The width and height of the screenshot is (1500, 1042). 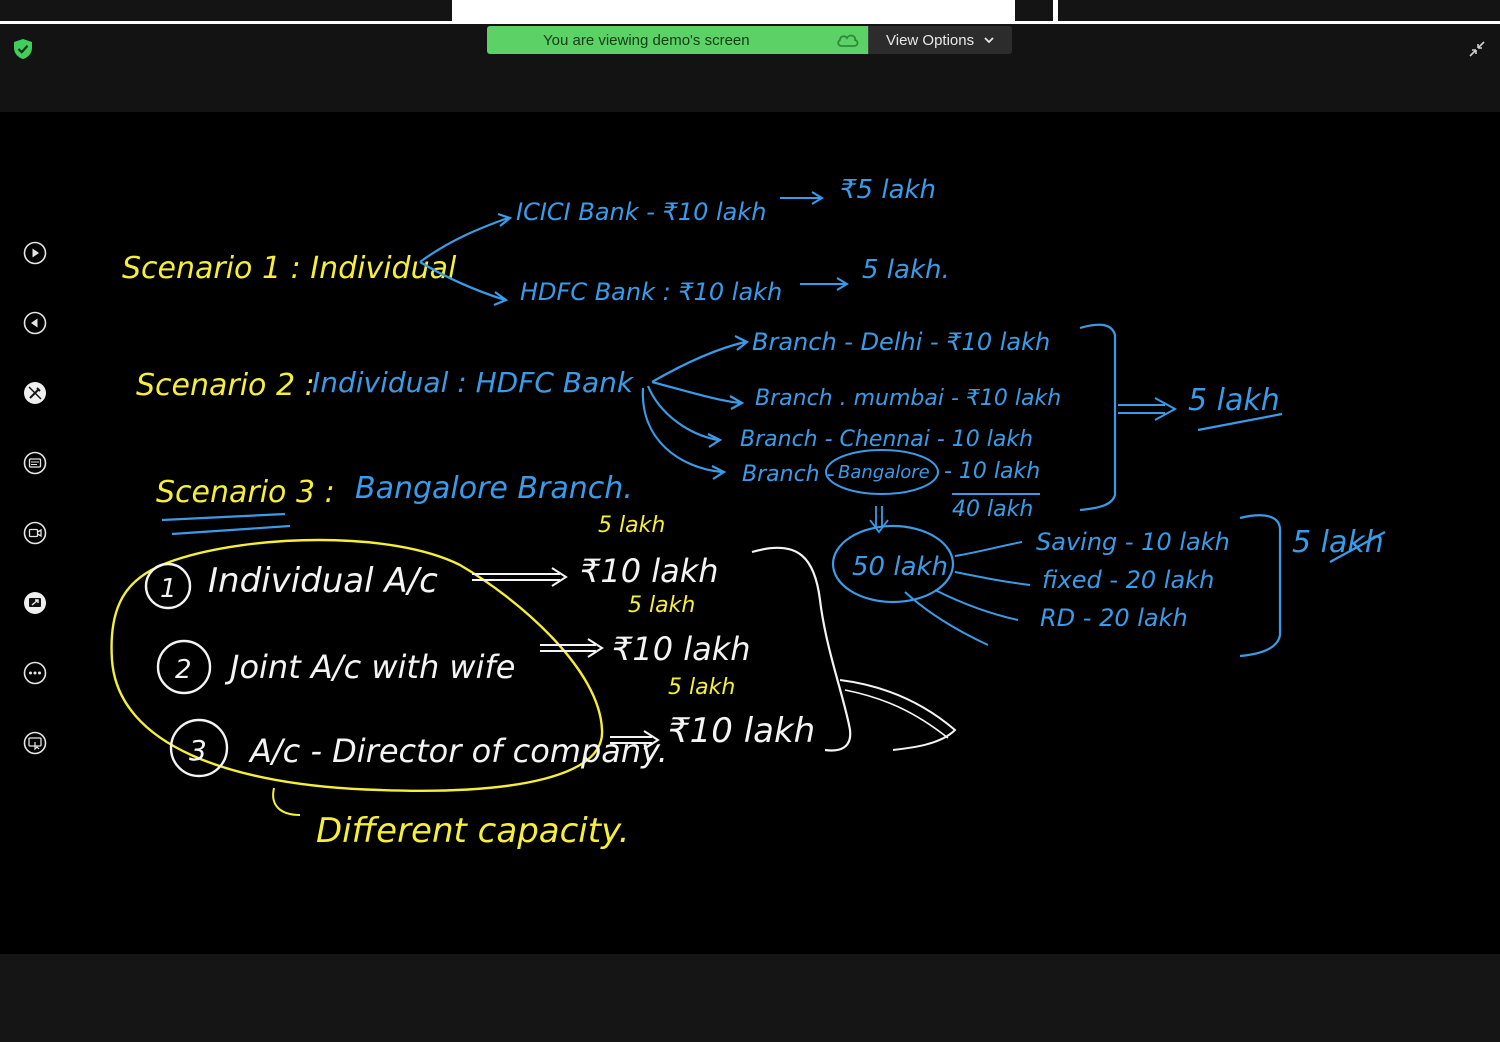 What do you see at coordinates (369, 667) in the screenshot?
I see `account-2-text: Joint A/c with wife` at bounding box center [369, 667].